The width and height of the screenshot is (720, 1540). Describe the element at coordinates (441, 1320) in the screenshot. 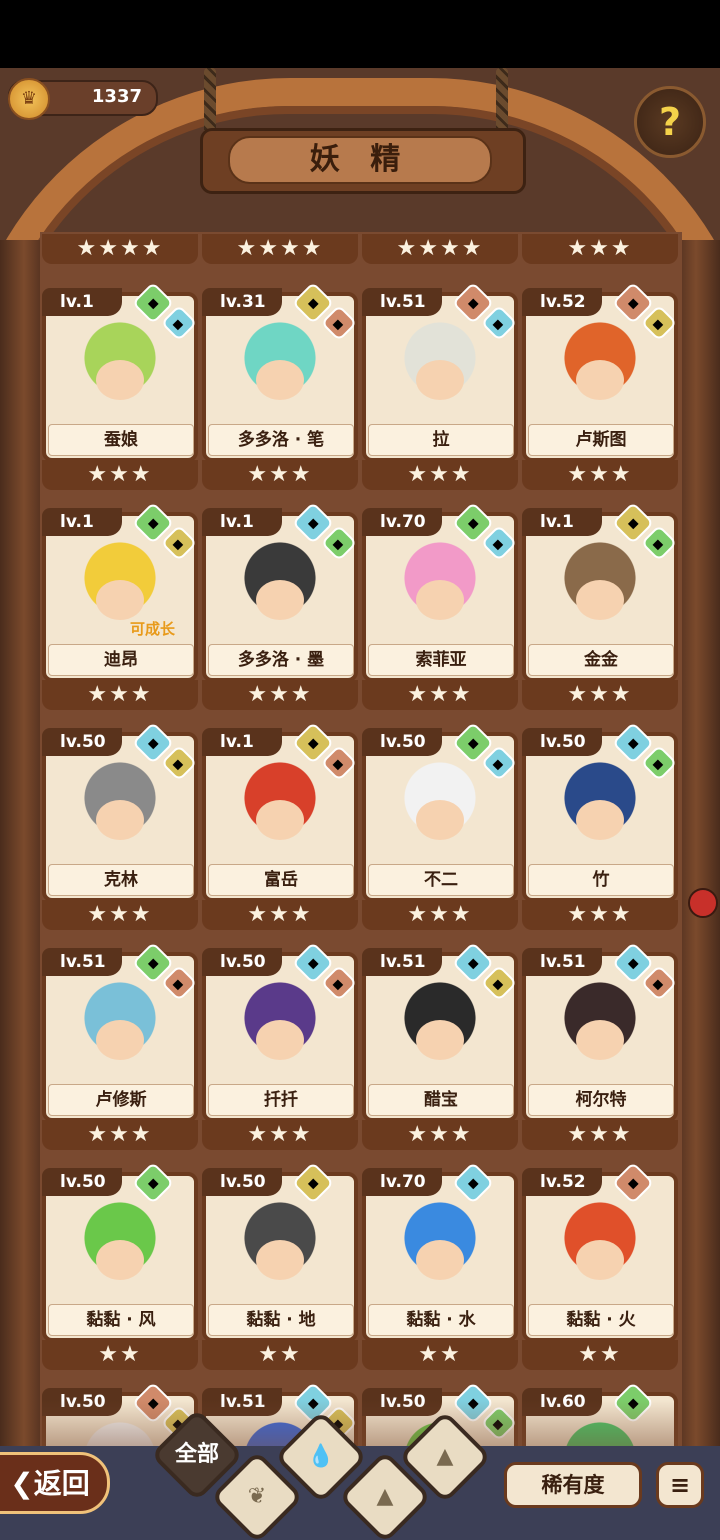

I see `fairy-name: 黏黏 · 水` at that location.